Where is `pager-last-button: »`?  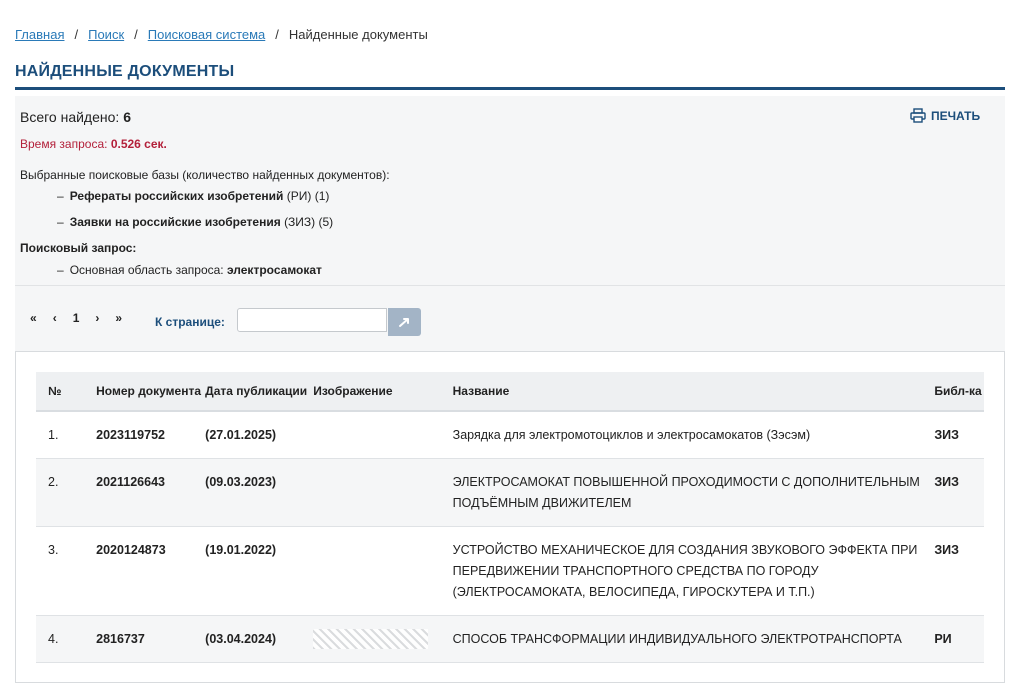 pager-last-button: » is located at coordinates (118, 318).